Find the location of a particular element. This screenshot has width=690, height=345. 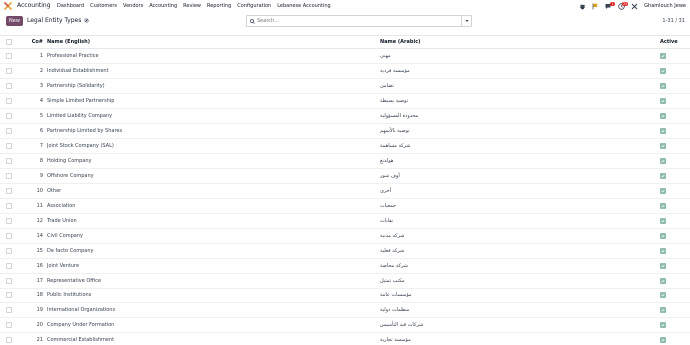

user-menu: Ghamlouch Jewe is located at coordinates (665, 6).